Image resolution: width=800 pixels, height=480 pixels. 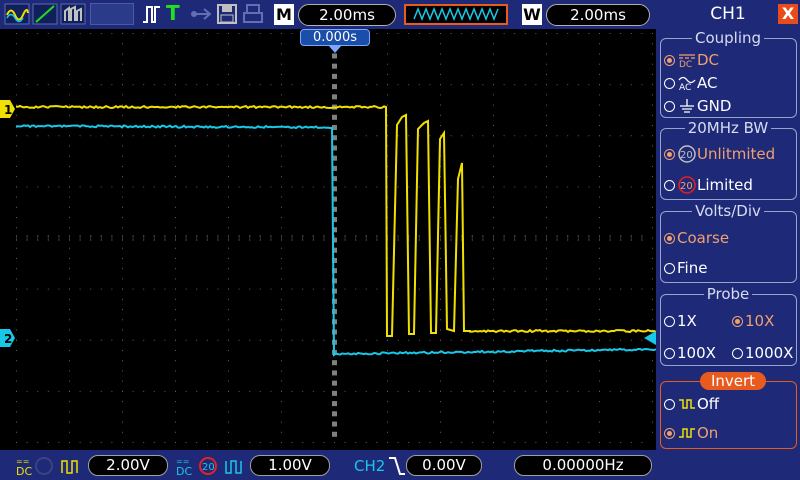 What do you see at coordinates (335, 37) in the screenshot?
I see `trigger-position-readout: 0.000s` at bounding box center [335, 37].